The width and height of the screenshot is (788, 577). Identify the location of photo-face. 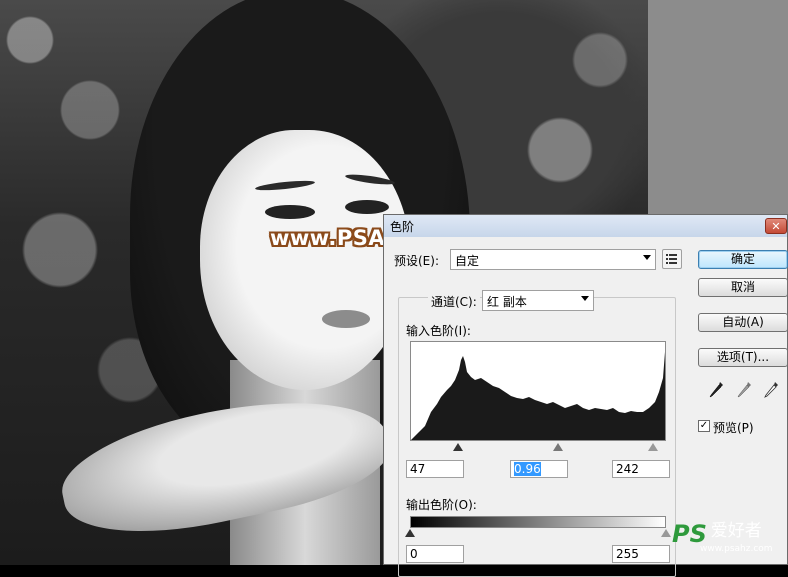
(305, 260).